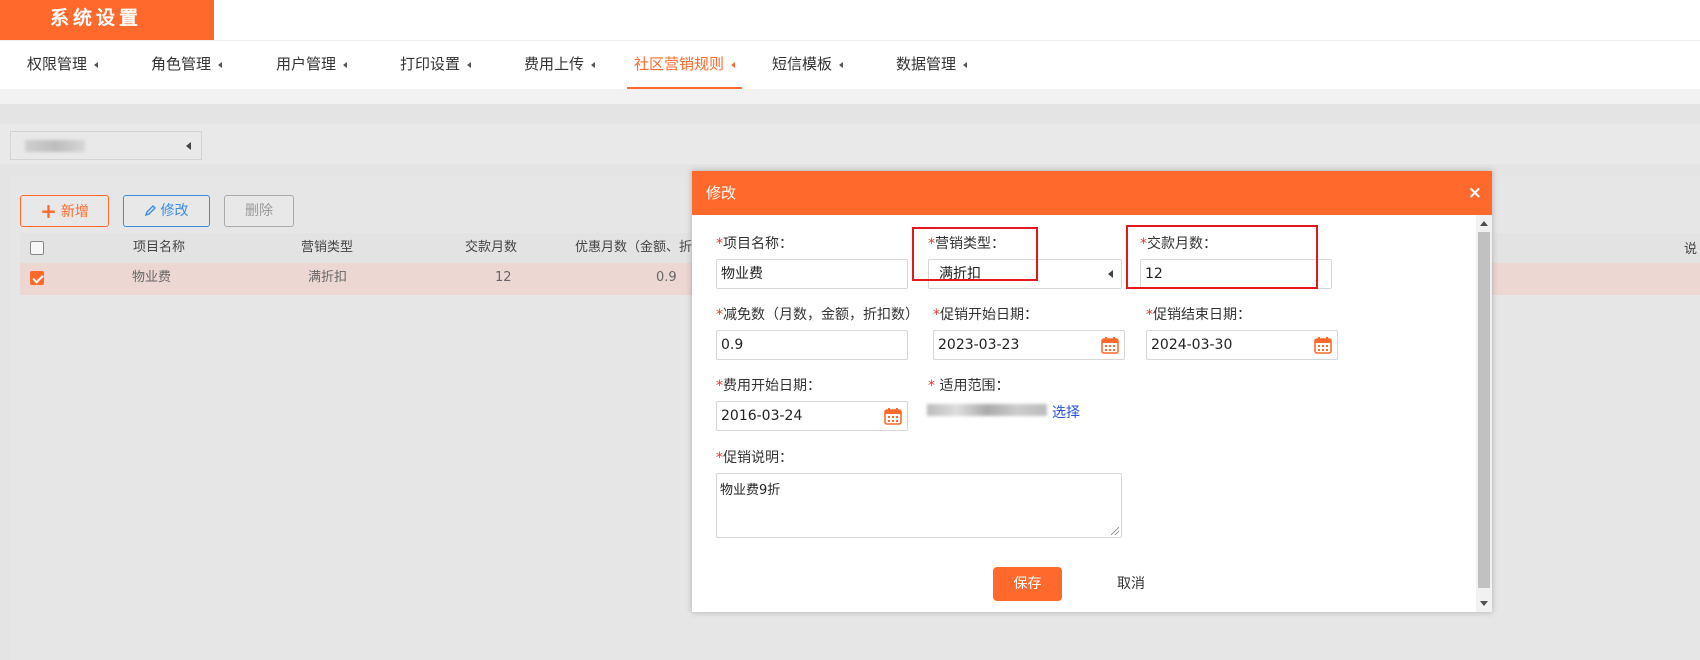  I want to click on promo-start-input: 2023-03-23, so click(1029, 345).